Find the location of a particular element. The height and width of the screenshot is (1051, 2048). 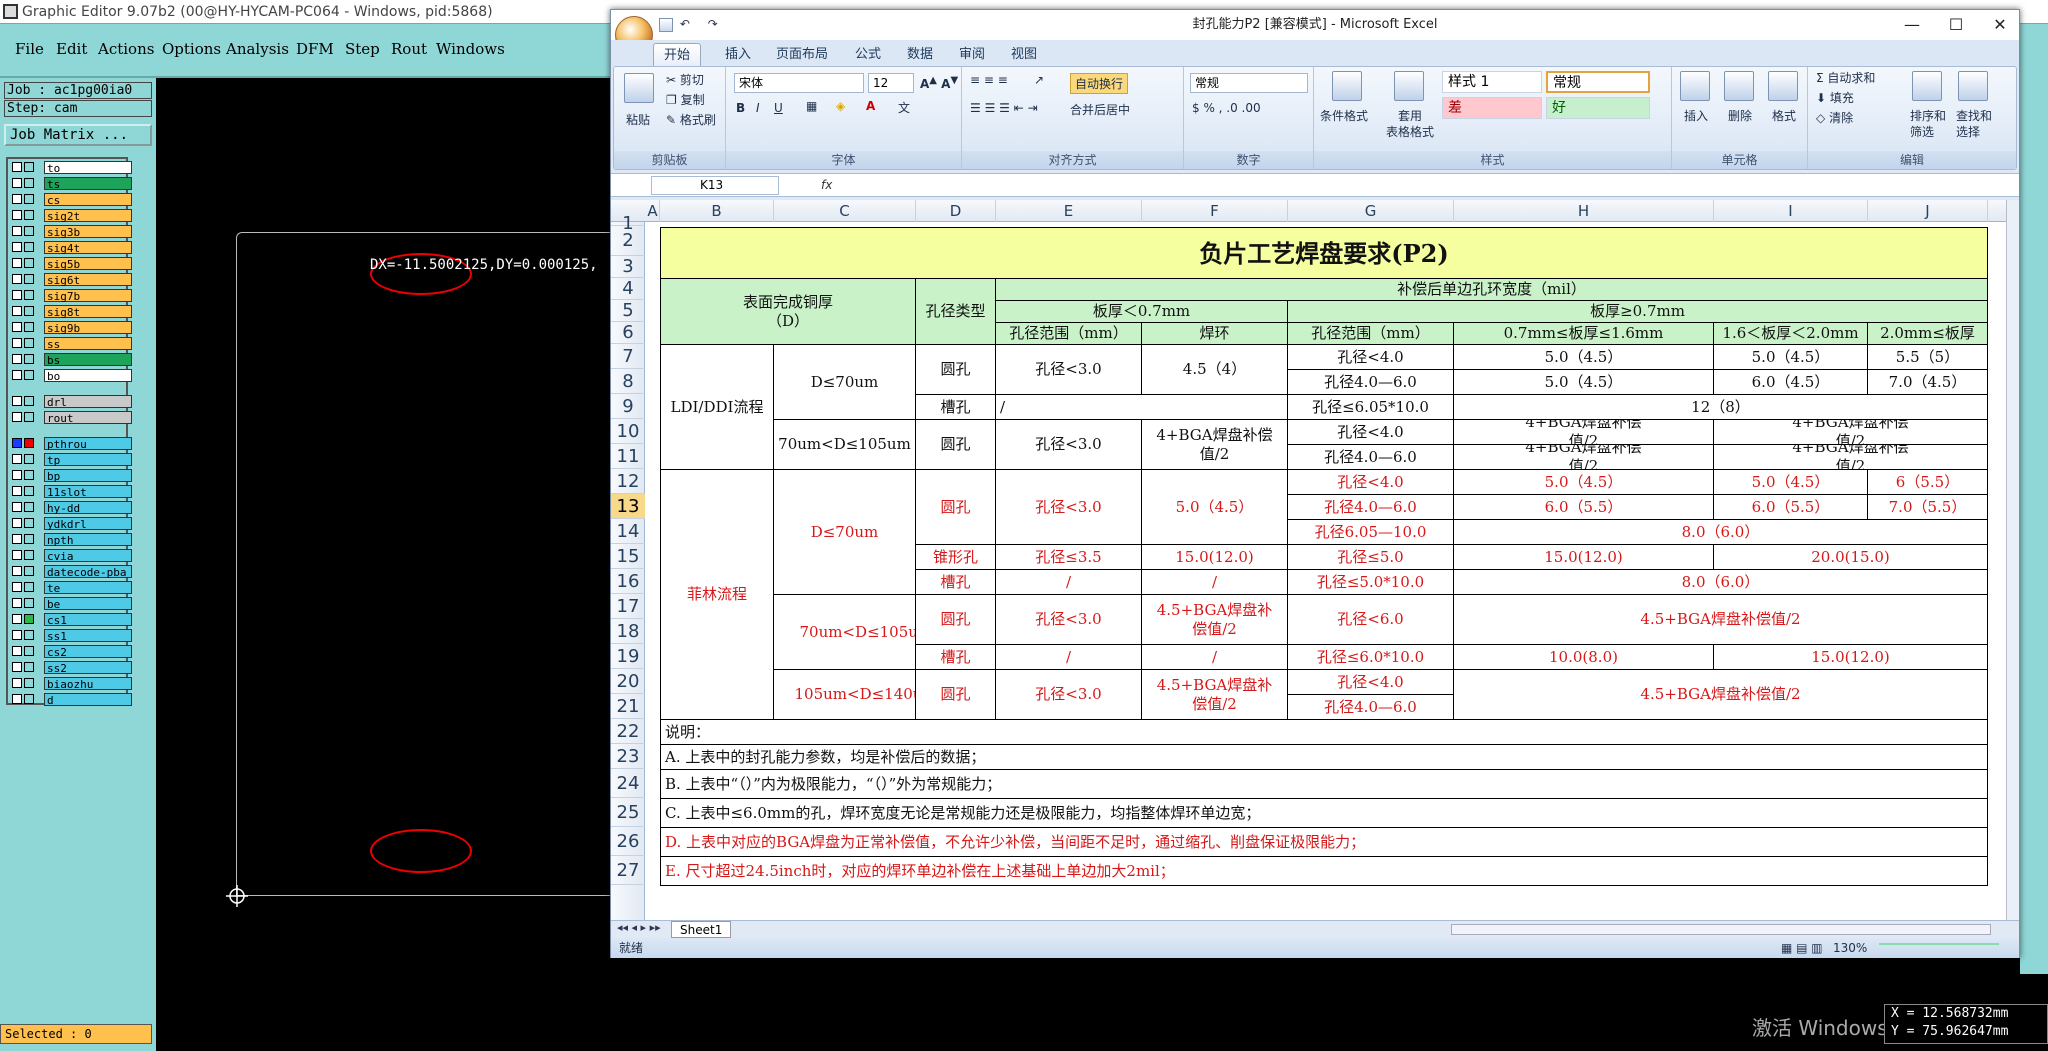

row-header-7: 7 is located at coordinates (628, 356).